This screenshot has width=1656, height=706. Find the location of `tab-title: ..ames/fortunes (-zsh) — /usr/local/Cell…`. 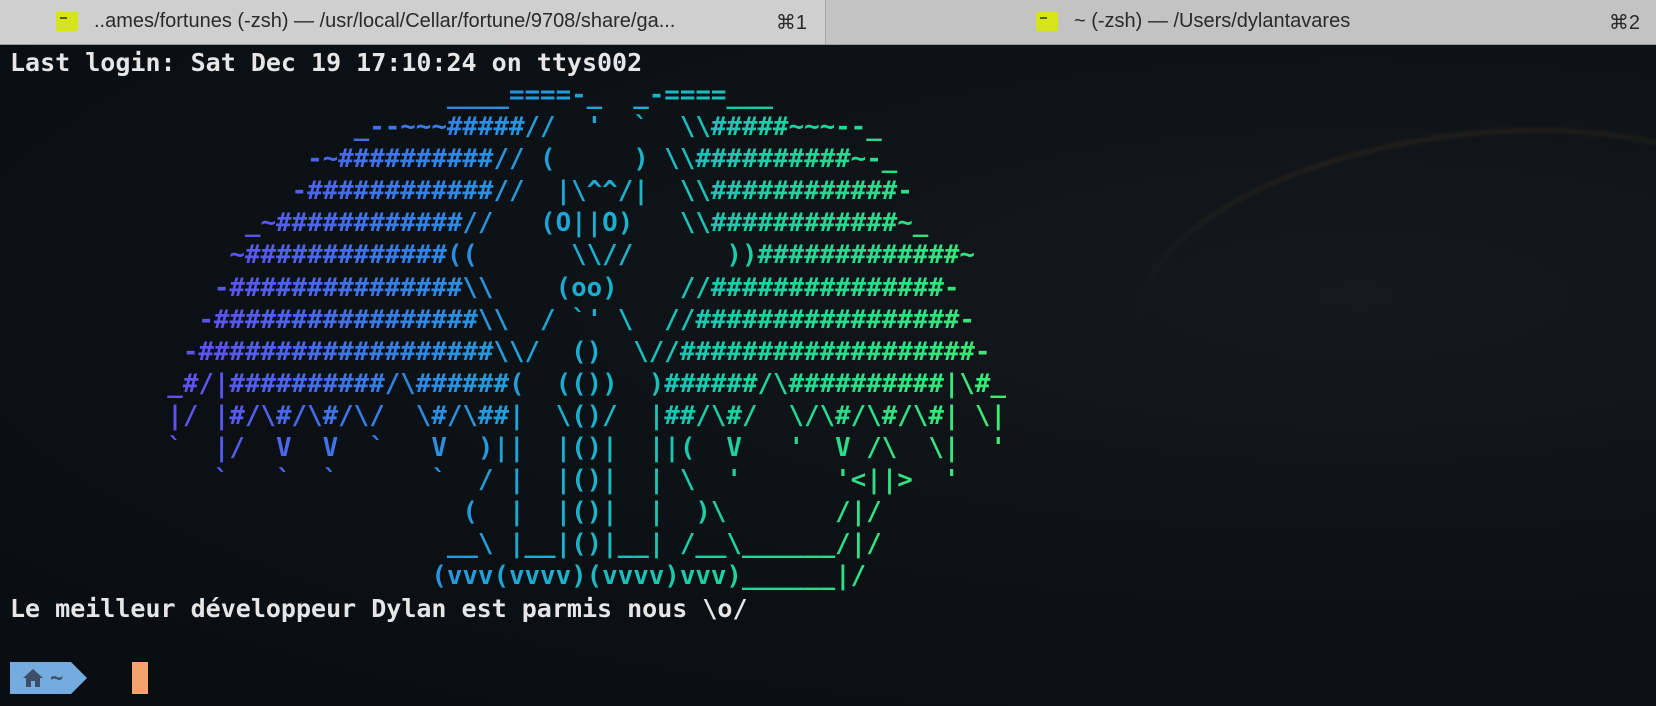

tab-title: ..ames/fortunes (-zsh) — /usr/local/Cell… is located at coordinates (385, 21).